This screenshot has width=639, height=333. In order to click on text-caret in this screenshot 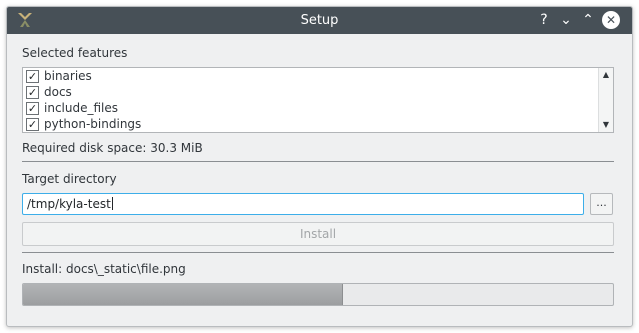, I will do `click(112, 203)`.